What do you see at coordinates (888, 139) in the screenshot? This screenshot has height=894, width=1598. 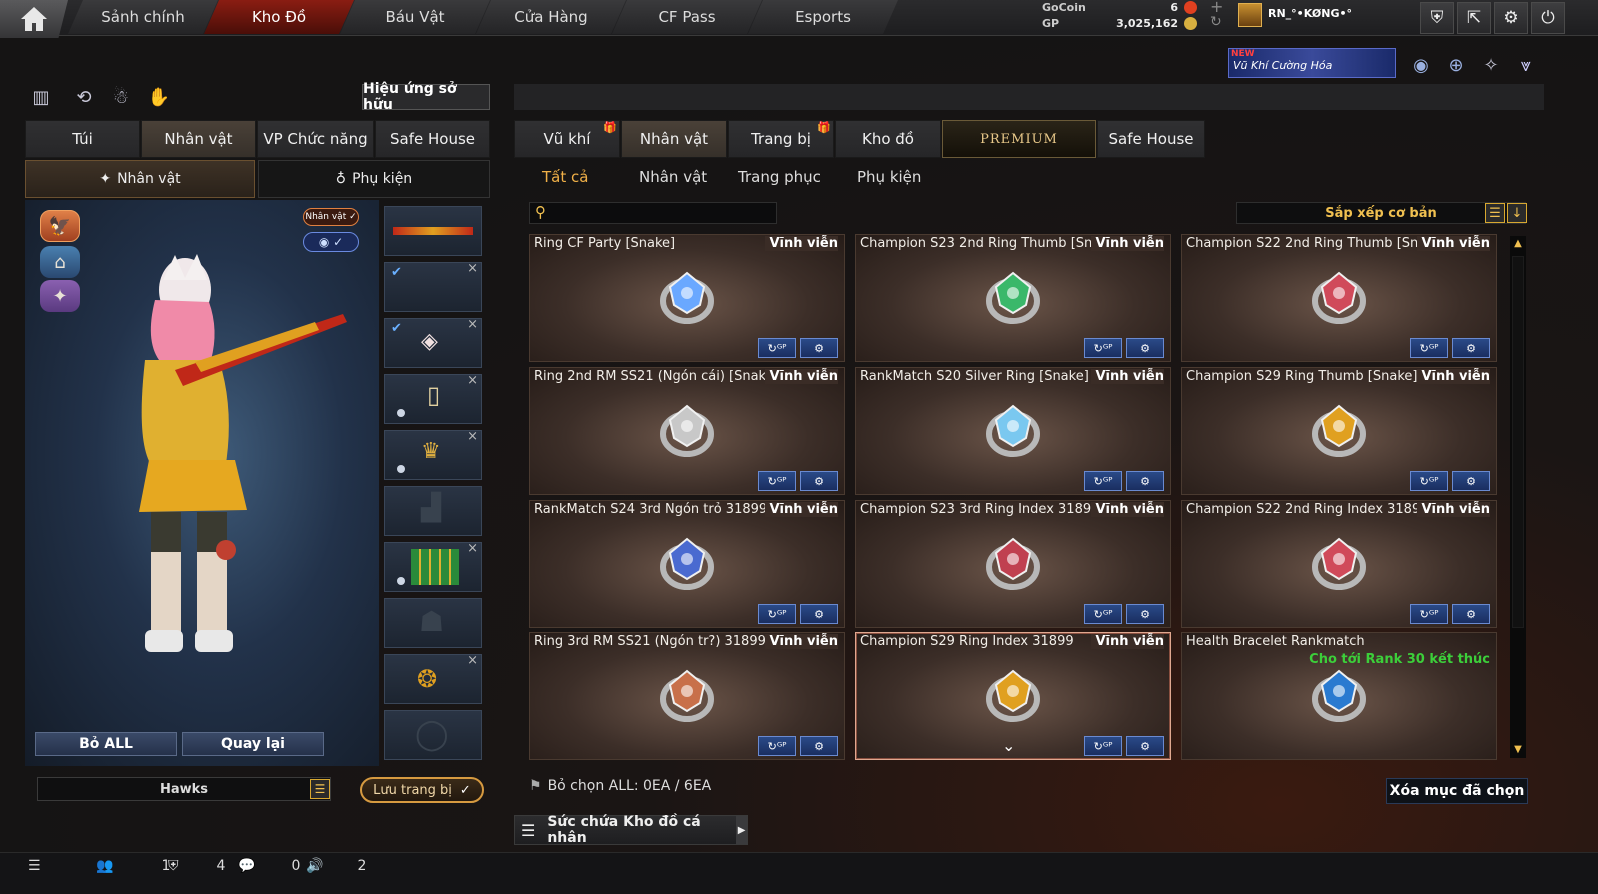 I see `right-tab-storage: Kho đồ` at bounding box center [888, 139].